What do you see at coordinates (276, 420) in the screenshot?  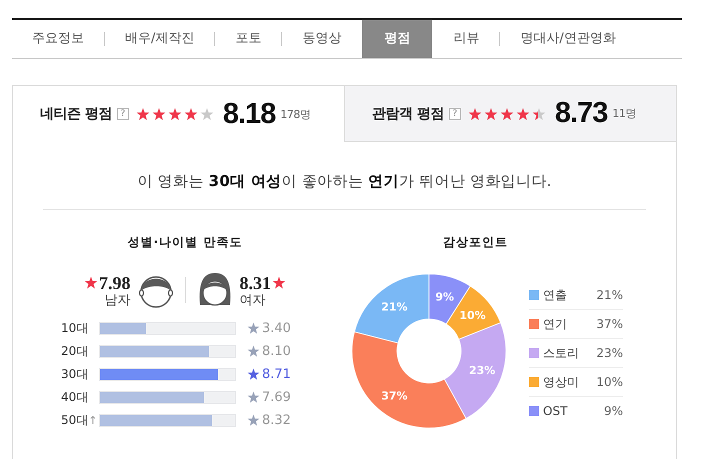 I see `age-score: 8.32` at bounding box center [276, 420].